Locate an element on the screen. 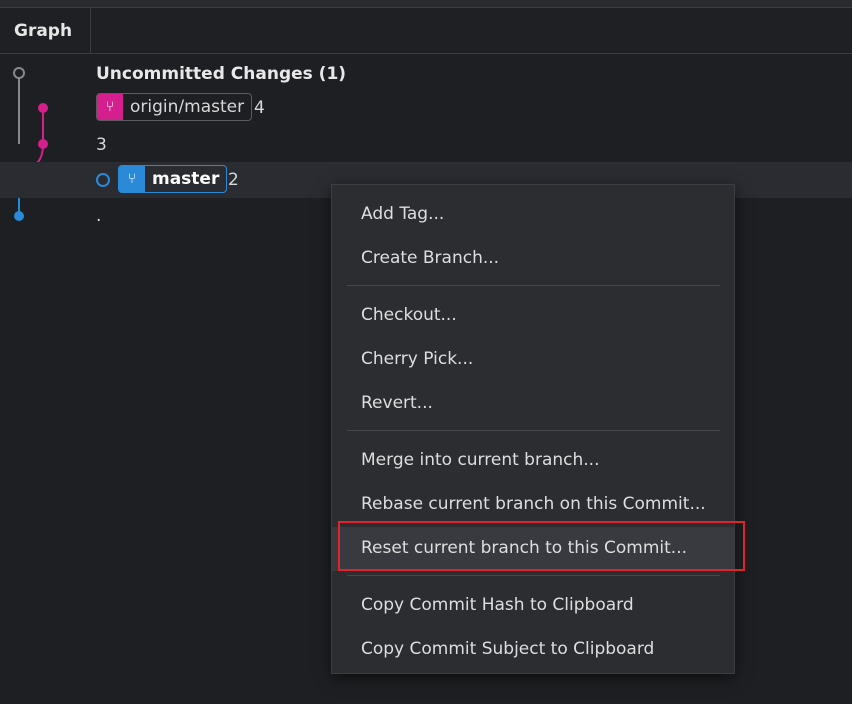  branch-badge-master: ⑂ master is located at coordinates (173, 179).